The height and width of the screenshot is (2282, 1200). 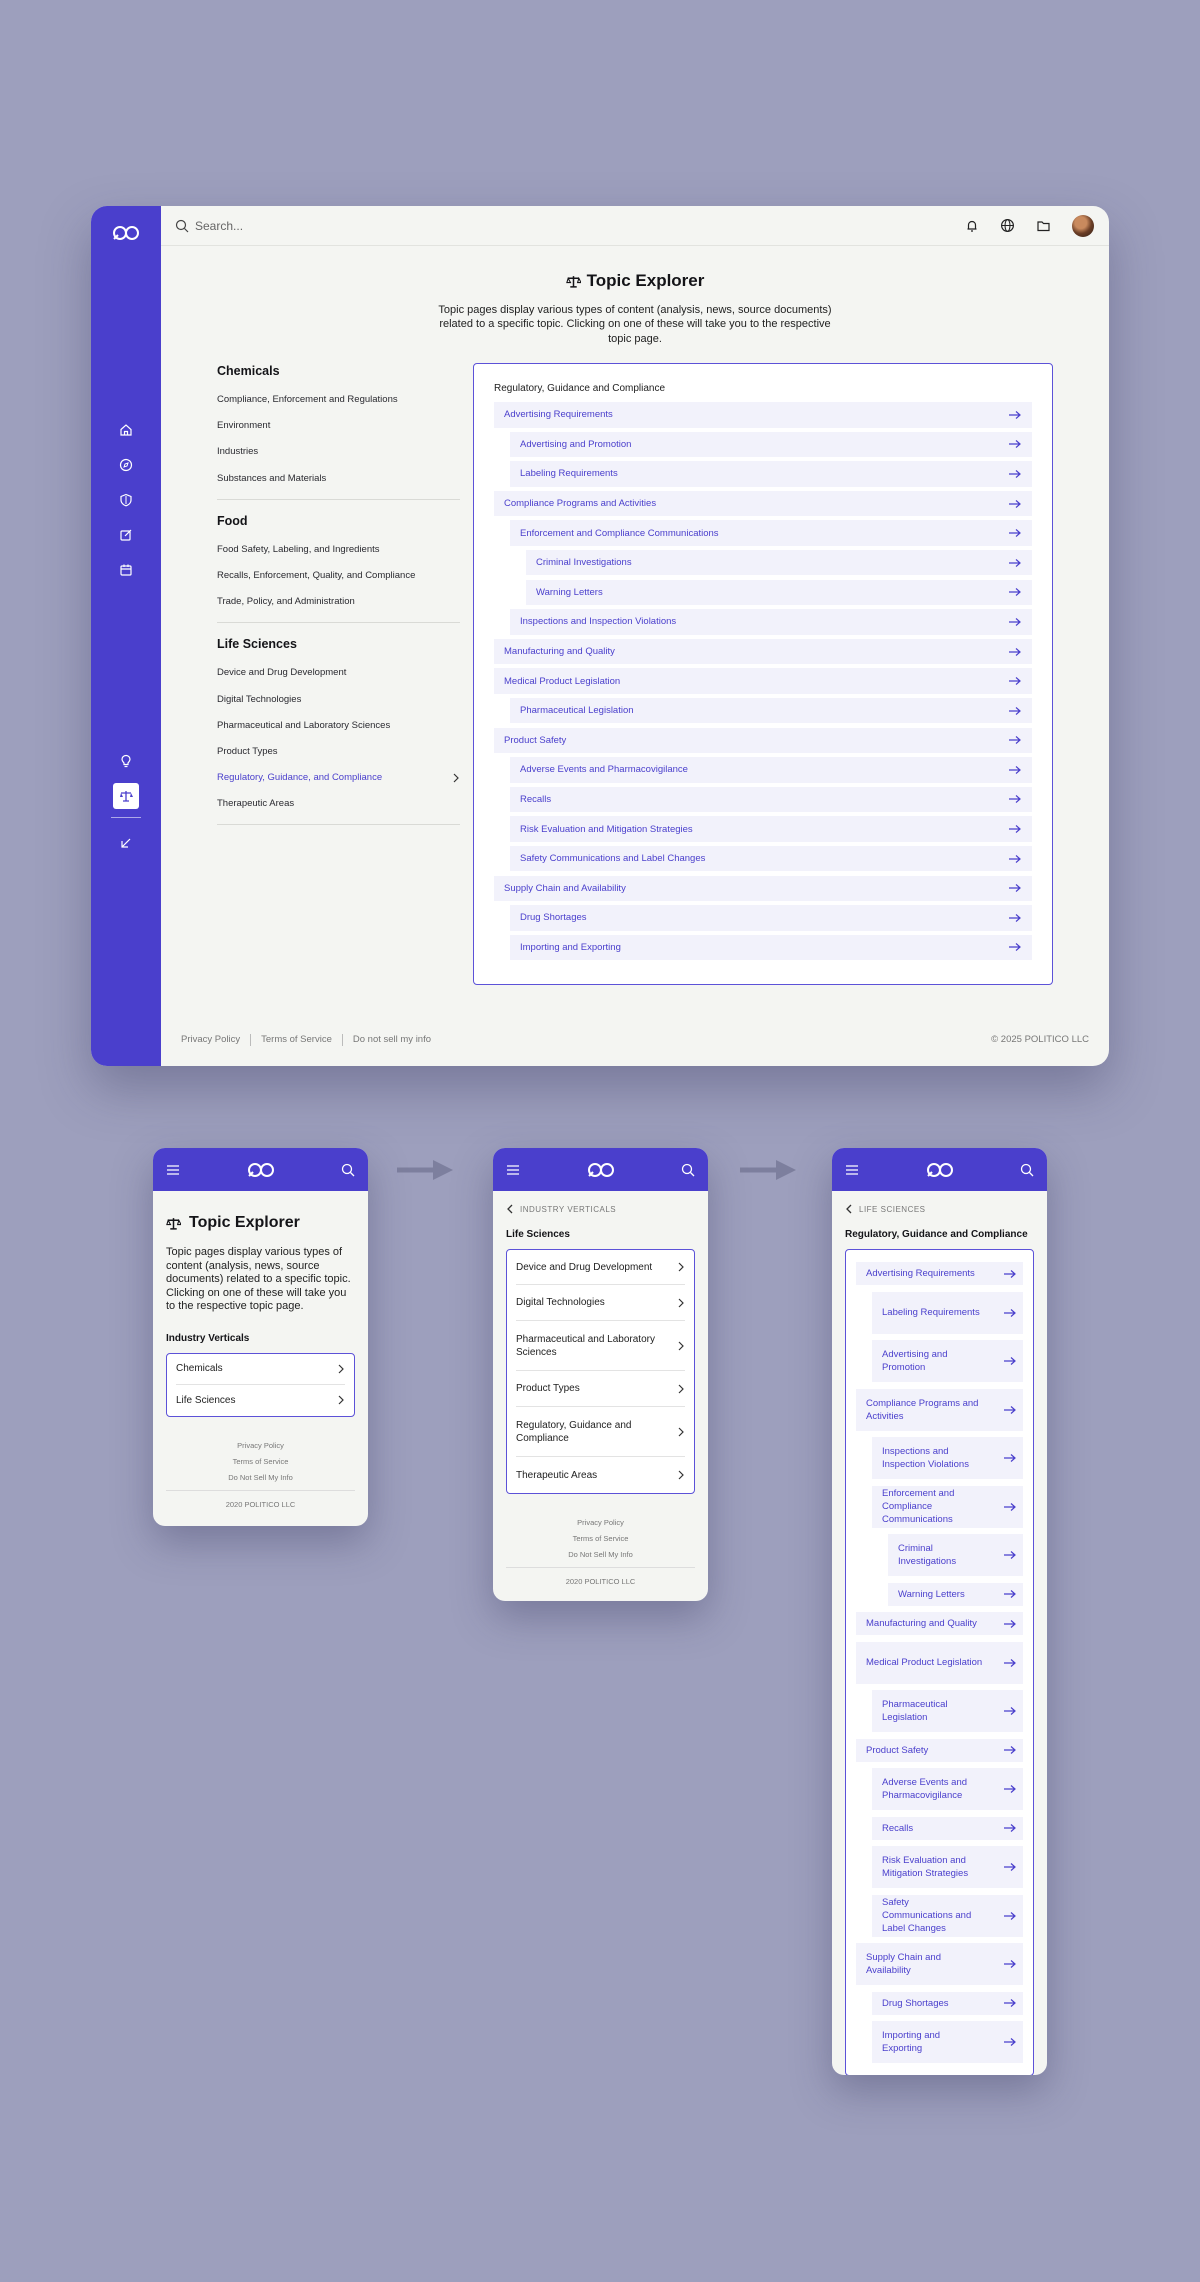 I want to click on compass-icon, so click(x=126, y=465).